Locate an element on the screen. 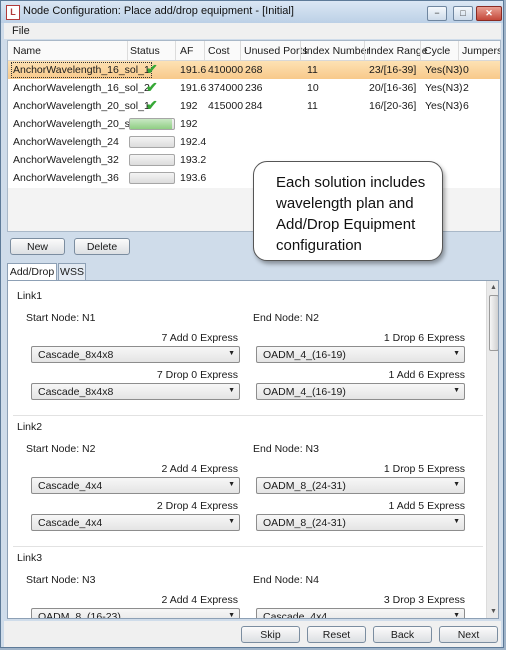 The width and height of the screenshot is (506, 650). vertical-scrollbar: ▲ ▼ is located at coordinates (492, 449).